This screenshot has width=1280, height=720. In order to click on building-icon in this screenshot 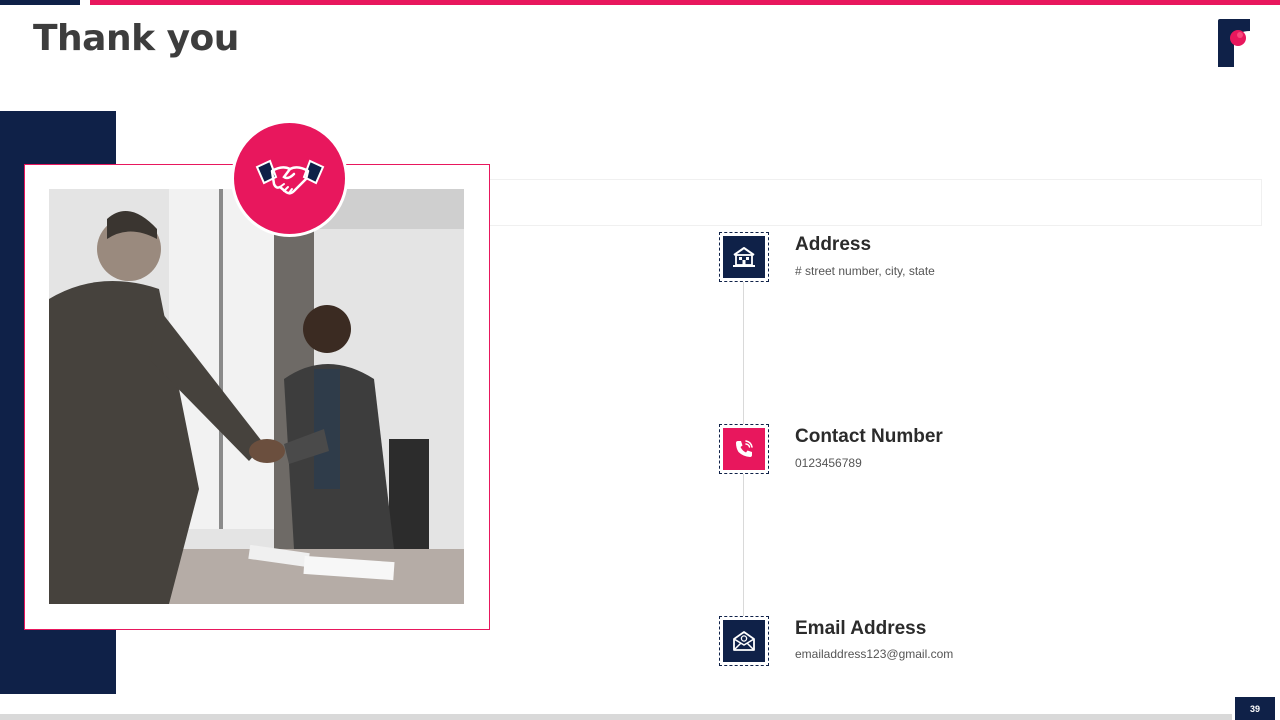, I will do `click(744, 257)`.